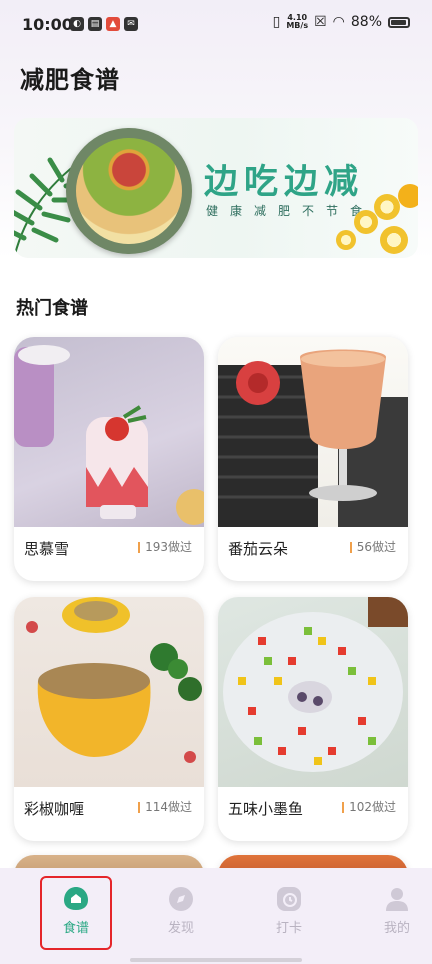 The image size is (432, 964). I want to click on page-title: 减肥食谱, so click(70, 80).